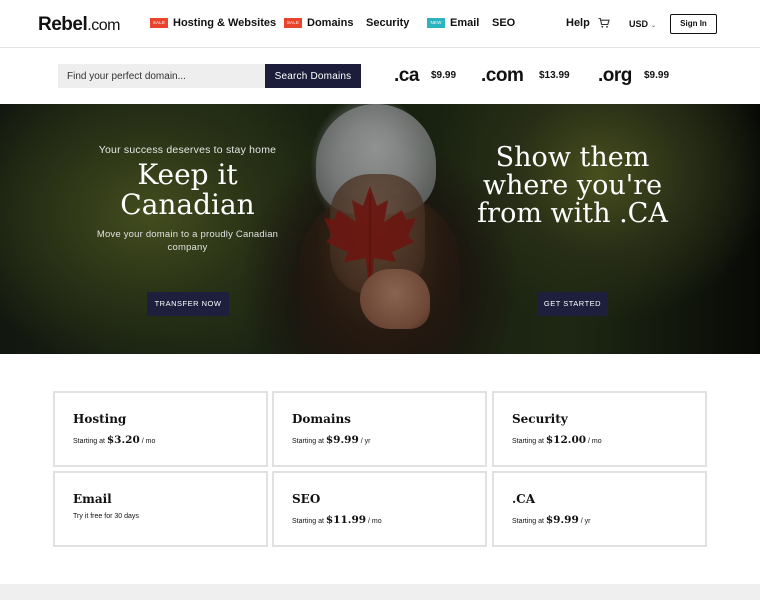  What do you see at coordinates (187, 150) in the screenshot?
I see `hero-left-subtitle: Your success deserves to stay home` at bounding box center [187, 150].